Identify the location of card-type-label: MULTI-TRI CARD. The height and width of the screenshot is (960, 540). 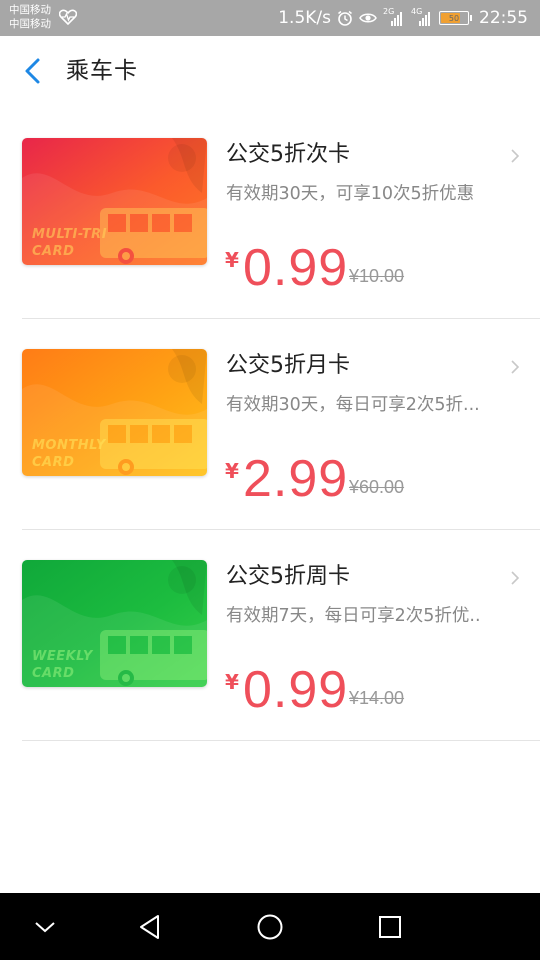
(70, 243).